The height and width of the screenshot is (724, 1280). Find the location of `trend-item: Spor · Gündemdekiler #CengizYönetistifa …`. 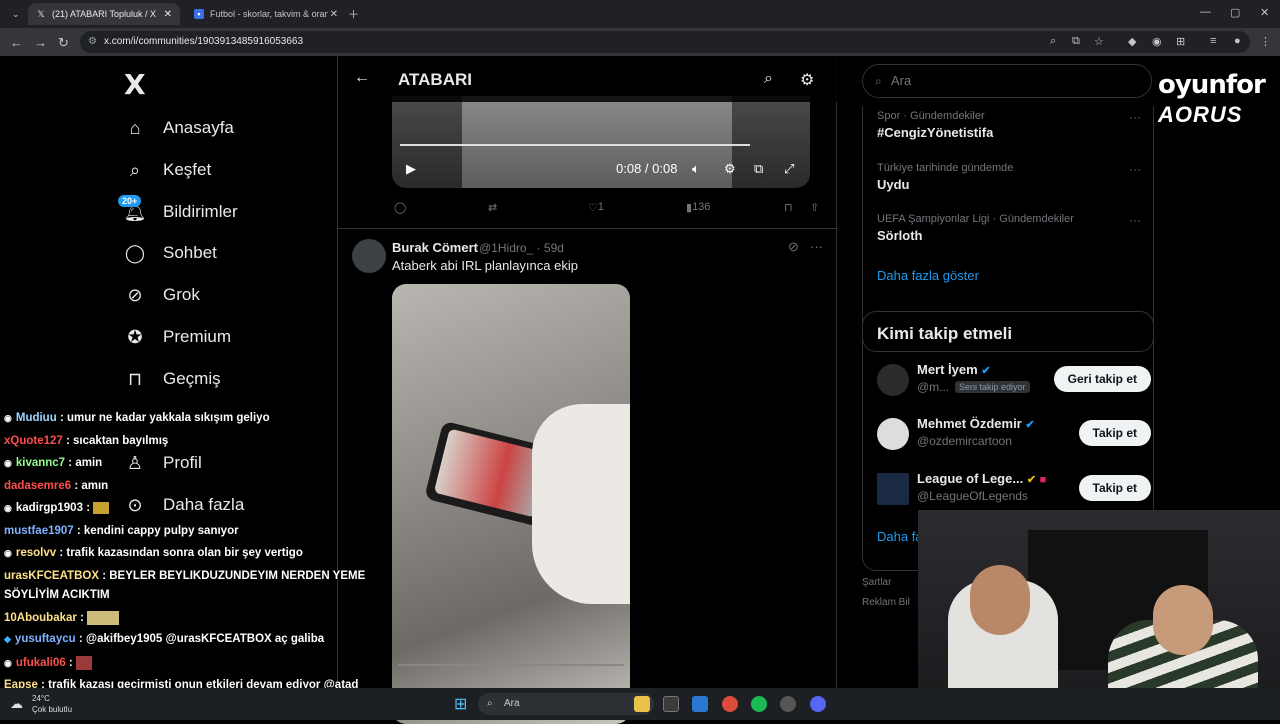

trend-item: Spor · Gündemdekiler #CengizYönetistifa … is located at coordinates (1009, 125).